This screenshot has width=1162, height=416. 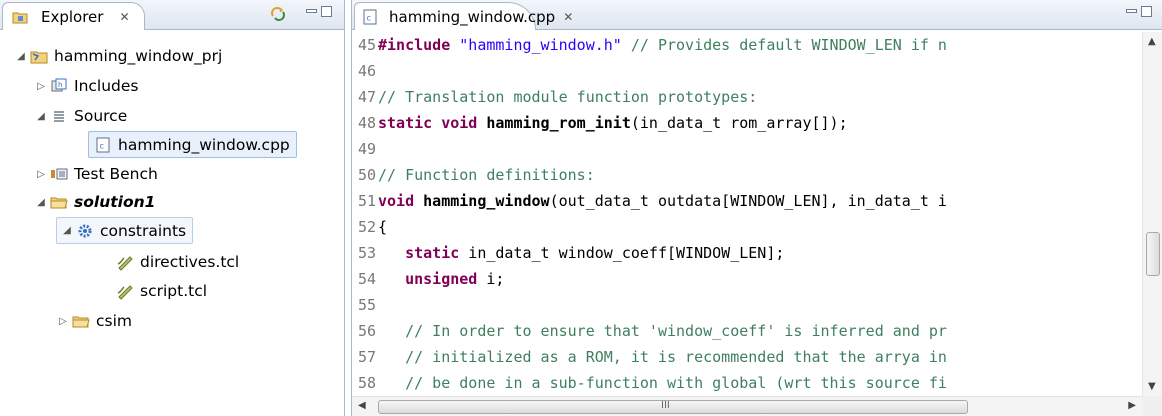 I want to click on tree-item-source: ◢ Source, so click(x=80, y=116).